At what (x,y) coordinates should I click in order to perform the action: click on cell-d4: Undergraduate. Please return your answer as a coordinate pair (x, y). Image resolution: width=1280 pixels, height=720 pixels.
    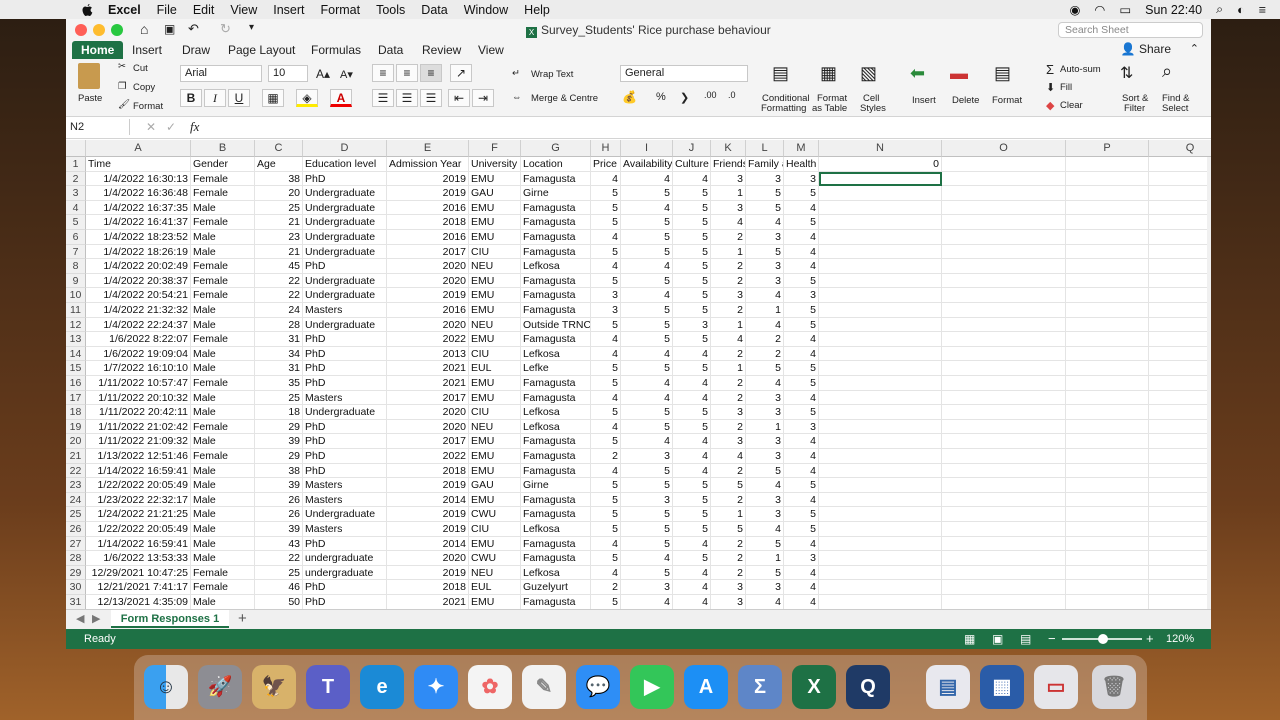
    Looking at the image, I should click on (345, 208).